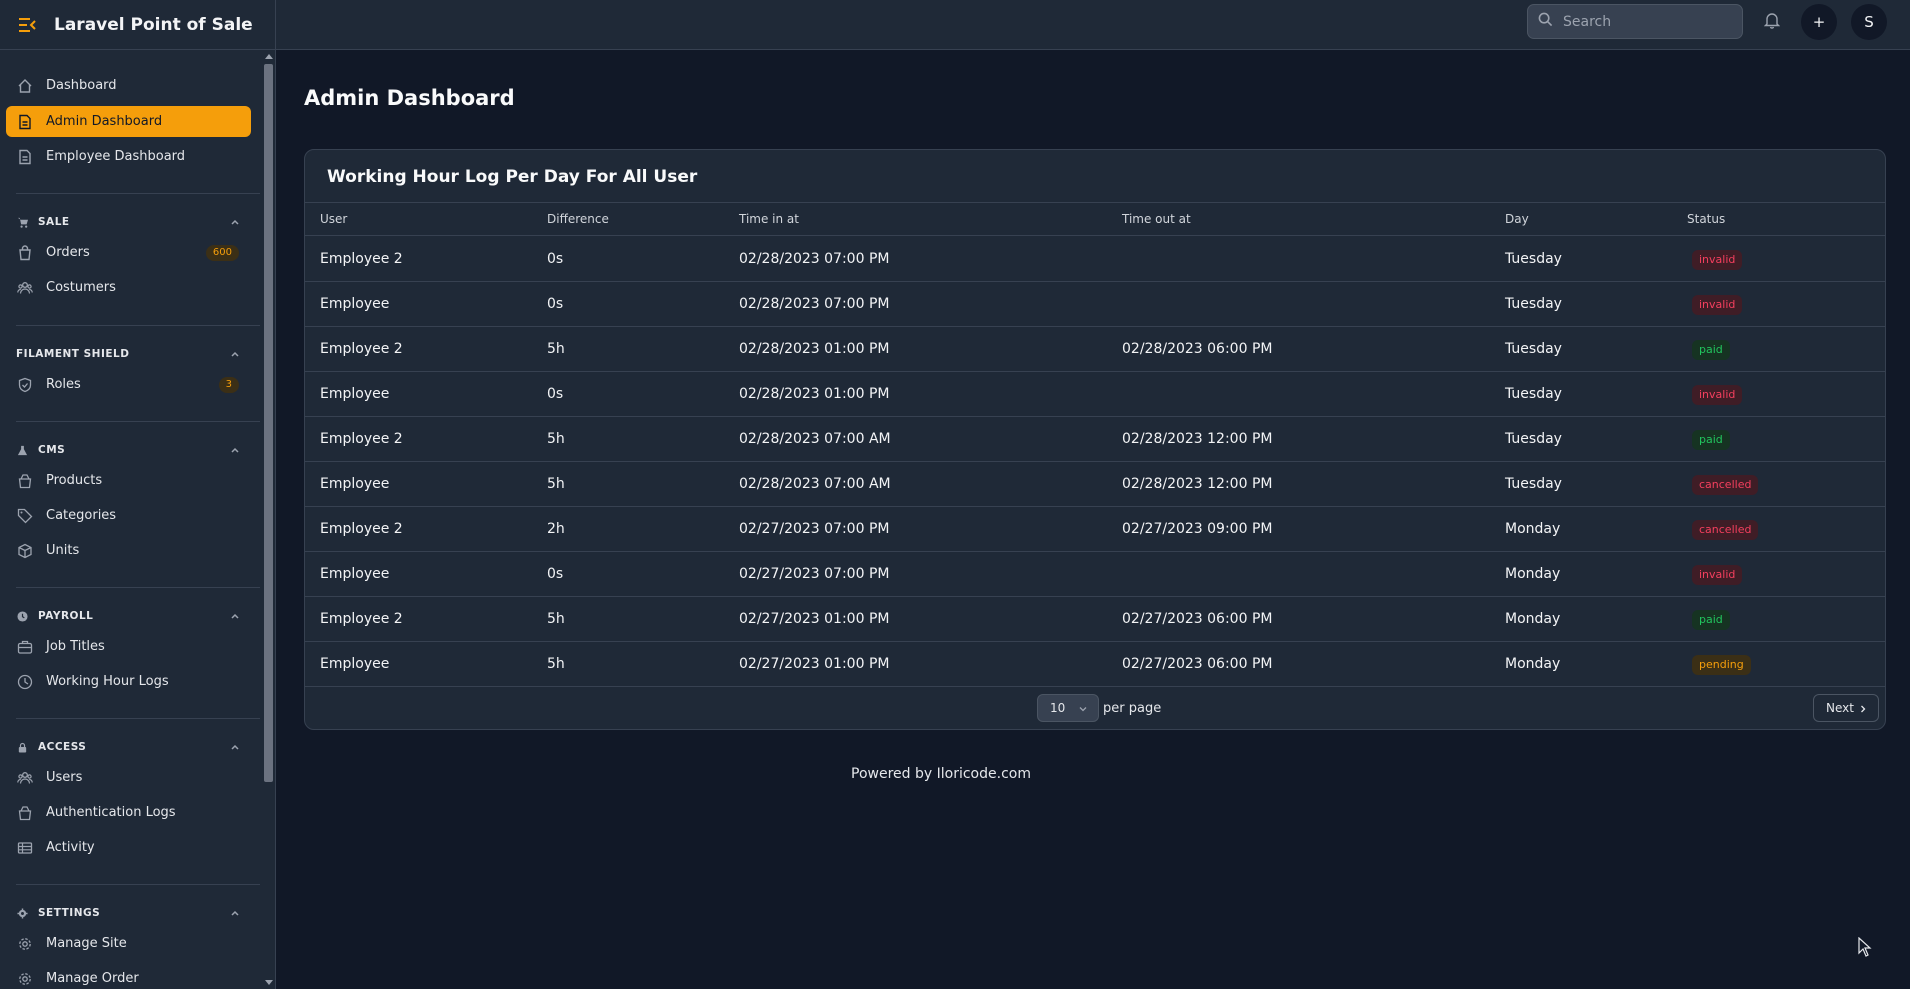  Describe the element at coordinates (1197, 349) in the screenshot. I see `cell-time-out: 02/28/2023 06:00 PM` at that location.